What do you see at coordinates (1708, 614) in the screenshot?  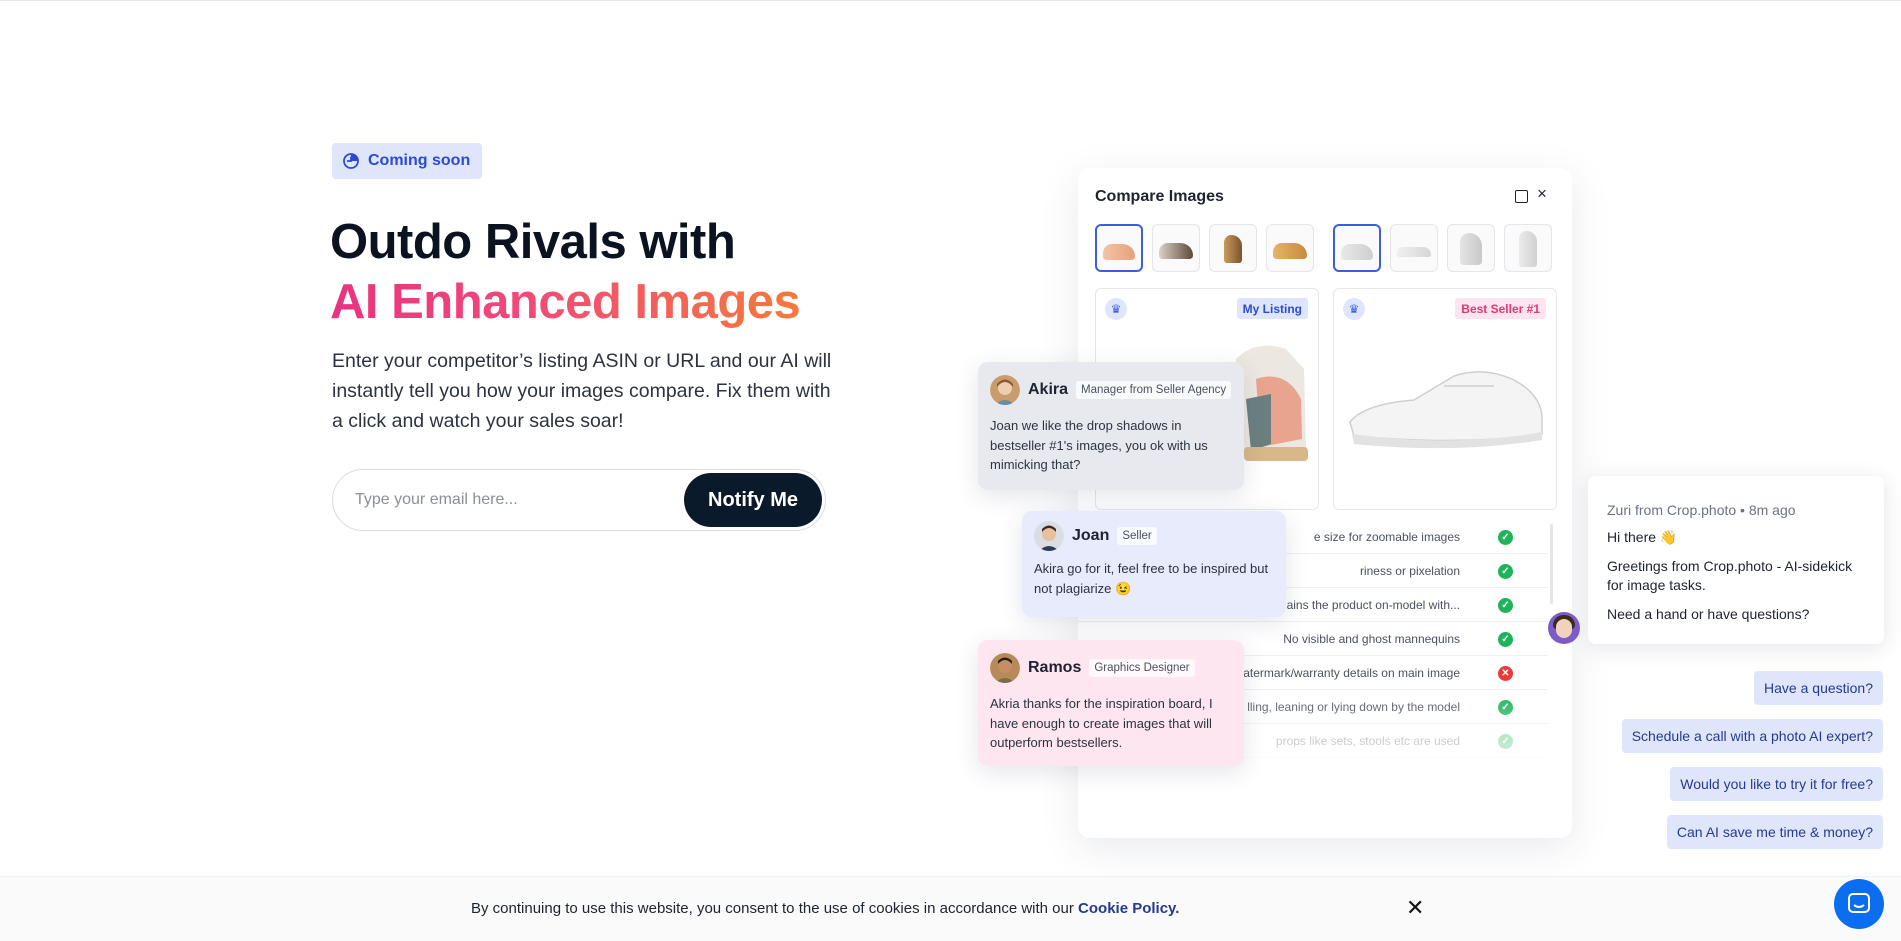 I see `zuri-question: Need a hand or have questions?` at bounding box center [1708, 614].